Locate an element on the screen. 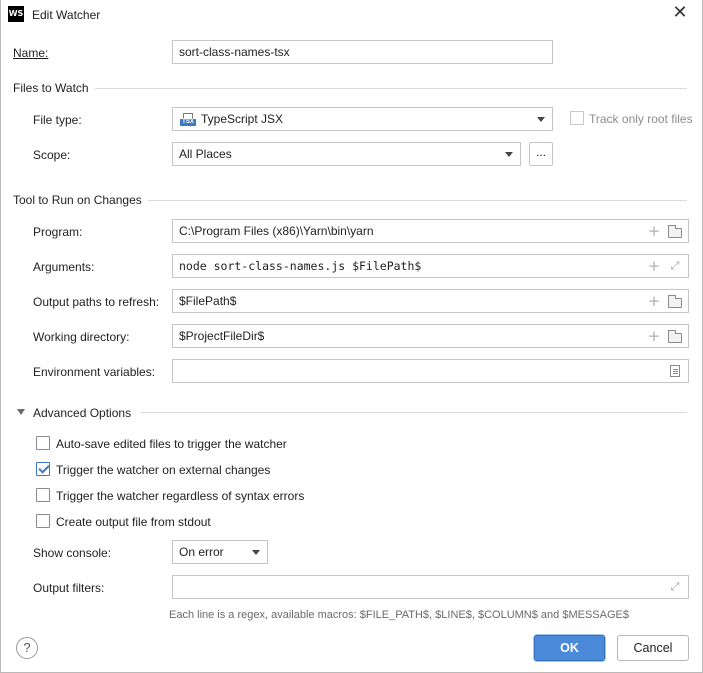 The image size is (703, 673). ok-button: OK is located at coordinates (569, 648).